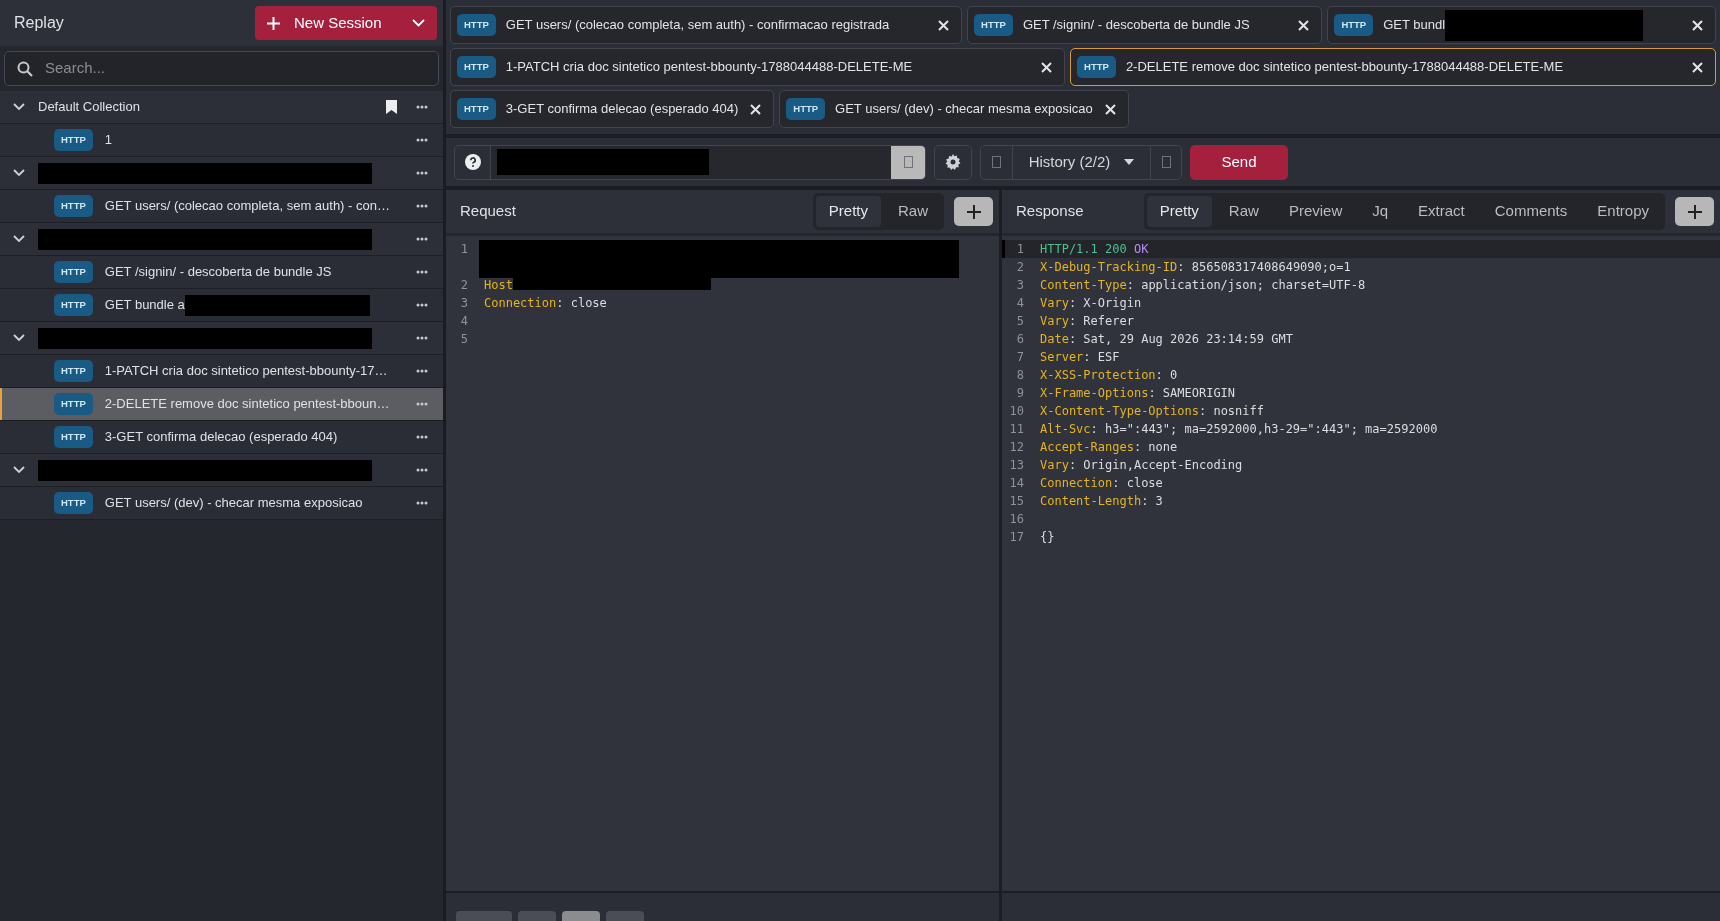 The image size is (1720, 921). Describe the element at coordinates (1441, 211) in the screenshot. I see `view-tab: Extract` at that location.